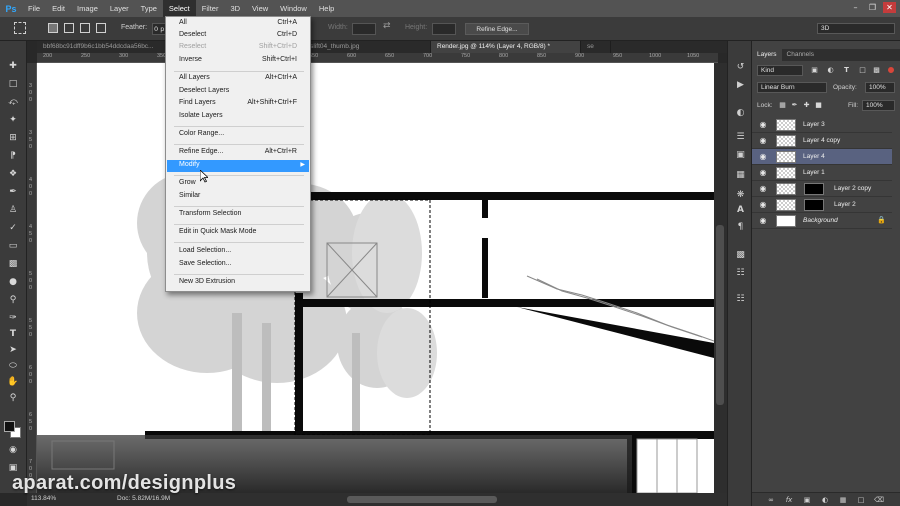 The image size is (900, 506). Describe the element at coordinates (13, 174) in the screenshot. I see `healing-brush-tool-icon: ❖` at that location.